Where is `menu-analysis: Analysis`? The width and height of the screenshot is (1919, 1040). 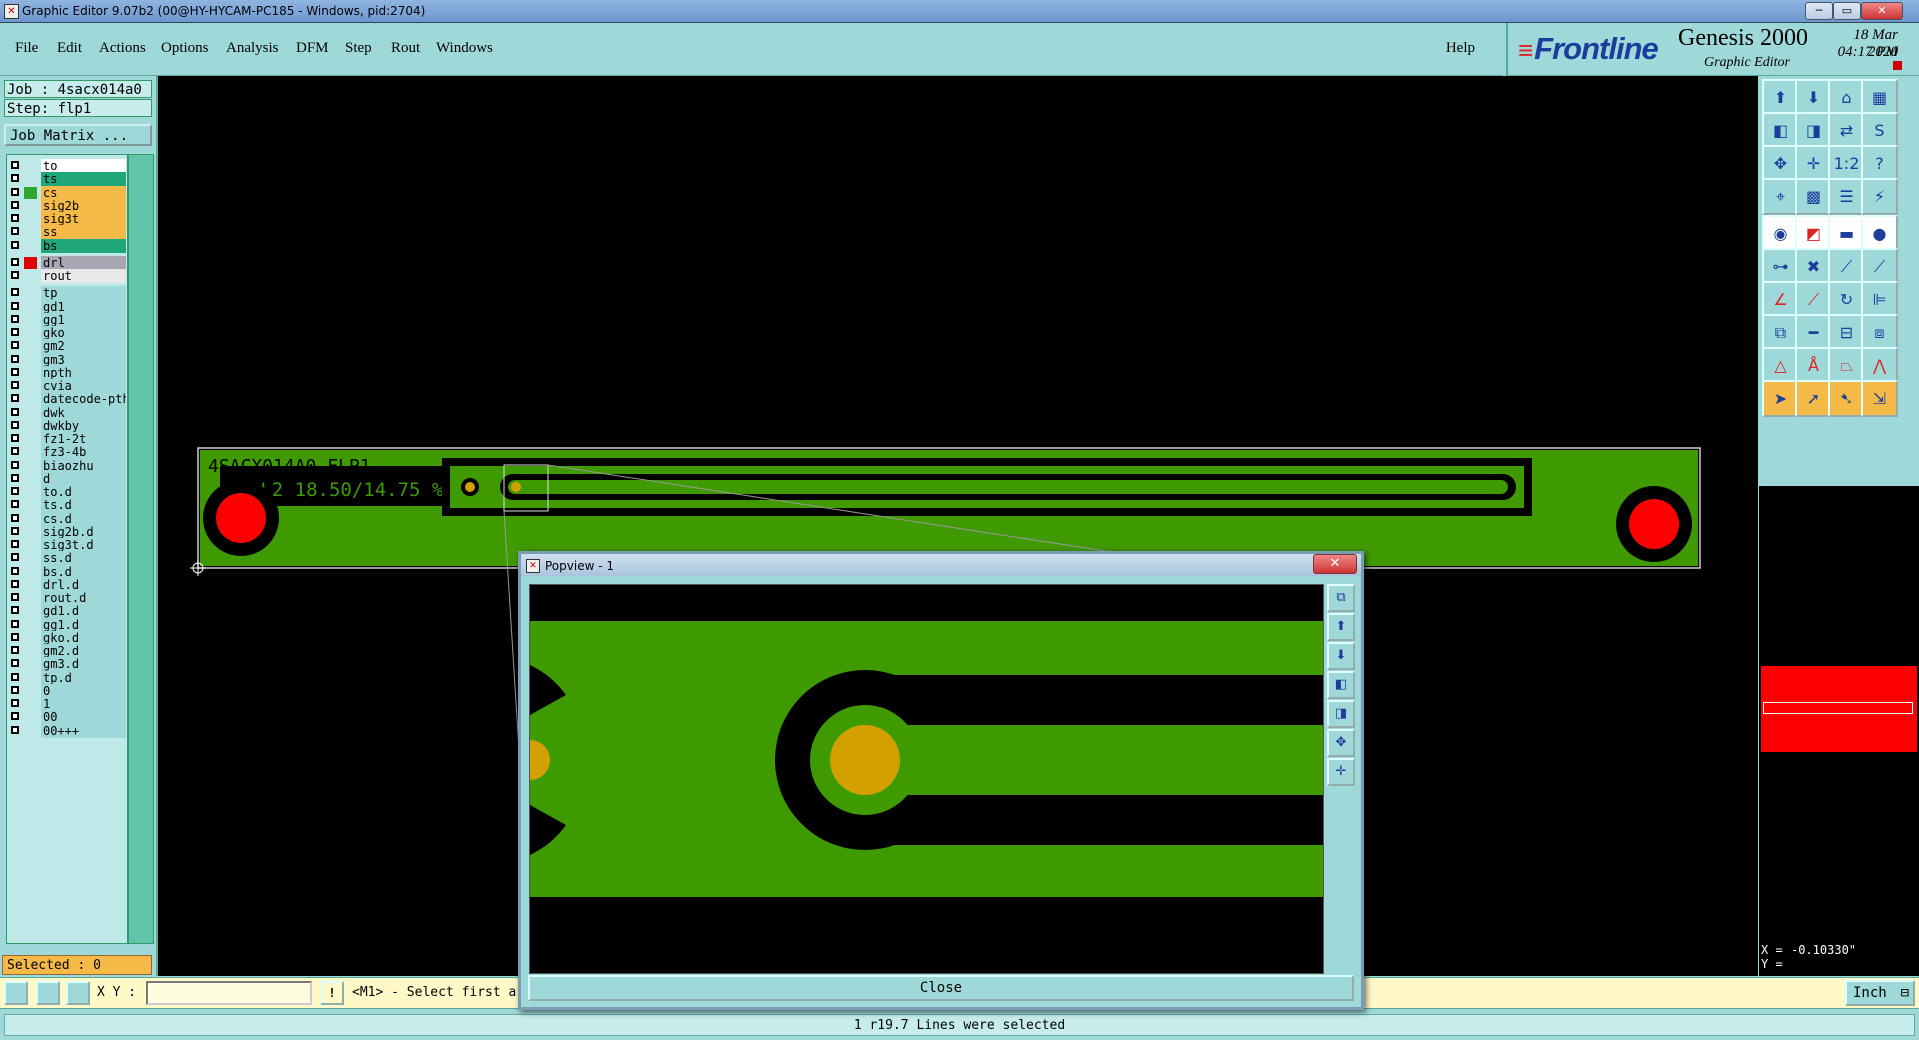
menu-analysis: Analysis is located at coordinates (252, 48).